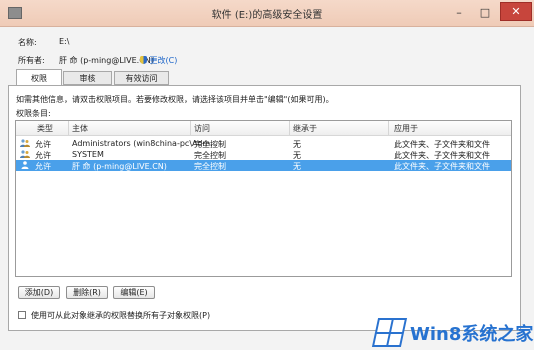  What do you see at coordinates (27, 42) in the screenshot?
I see `name-label: 名称:` at bounding box center [27, 42].